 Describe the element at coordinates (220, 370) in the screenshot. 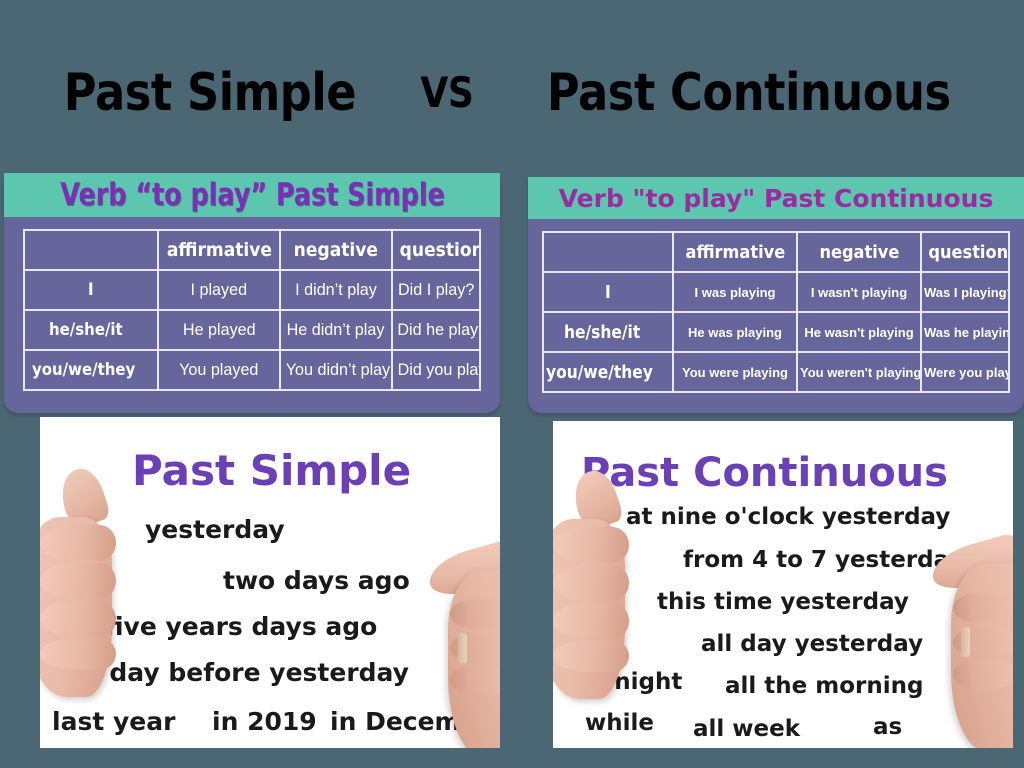

I see `cell-affirmative-you: You played` at that location.